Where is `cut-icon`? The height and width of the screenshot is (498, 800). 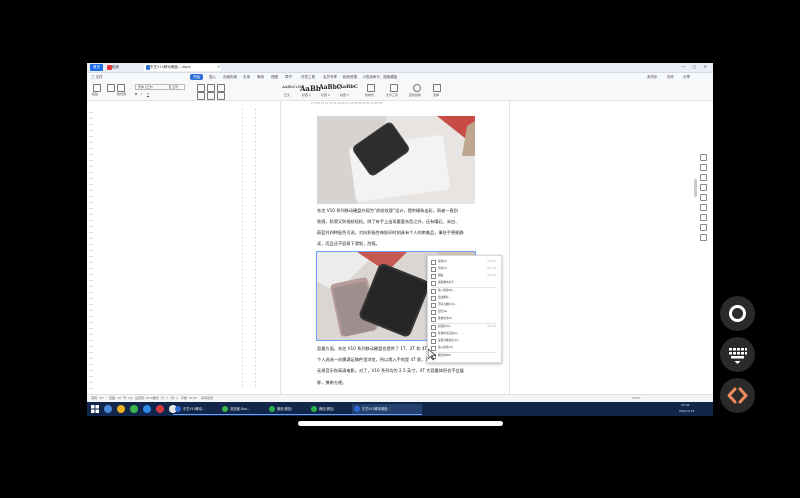 cut-icon is located at coordinates (111, 88).